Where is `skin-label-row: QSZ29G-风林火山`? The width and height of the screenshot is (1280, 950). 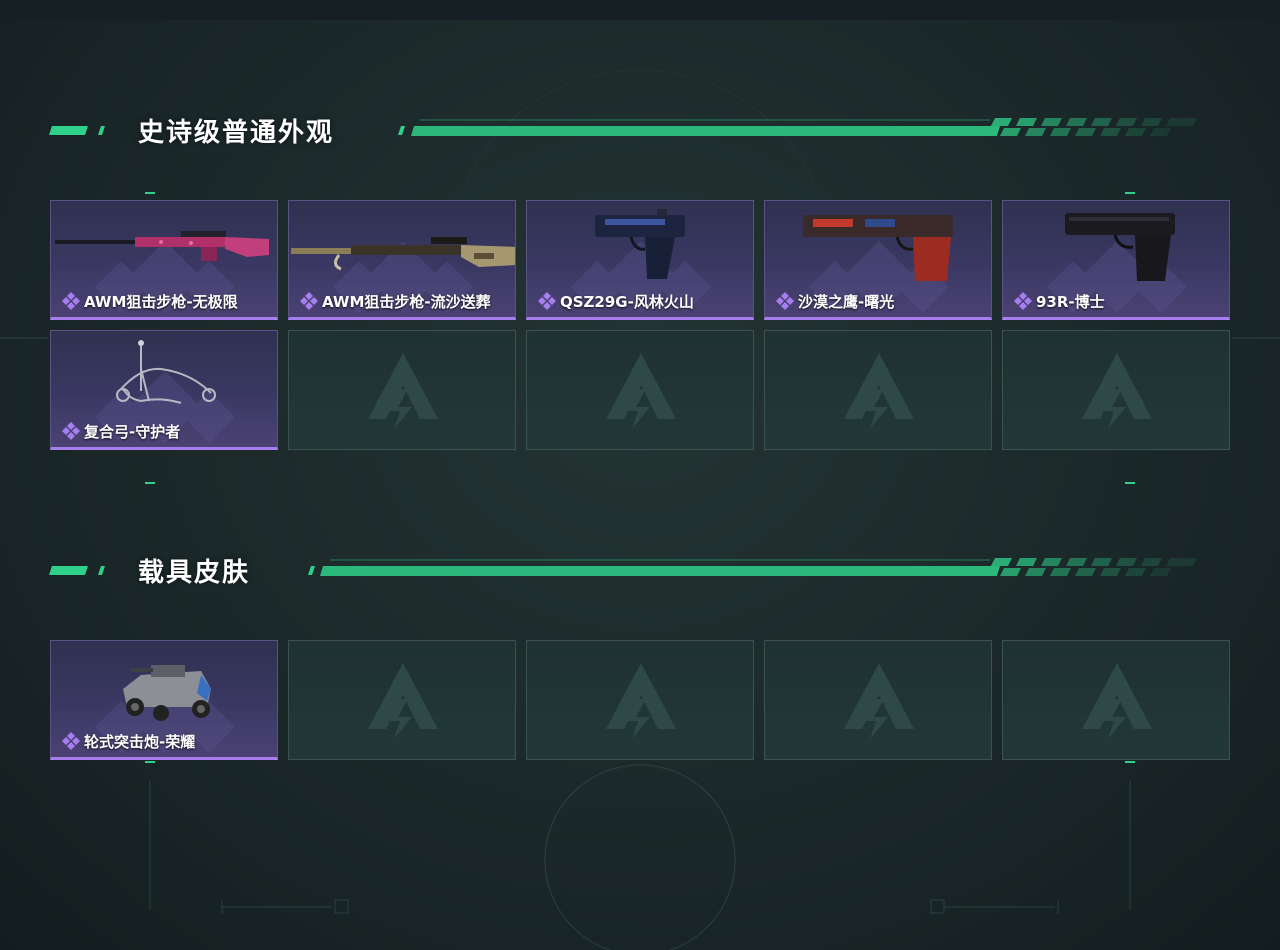
skin-label-row: QSZ29G-风林火山 is located at coordinates (615, 301).